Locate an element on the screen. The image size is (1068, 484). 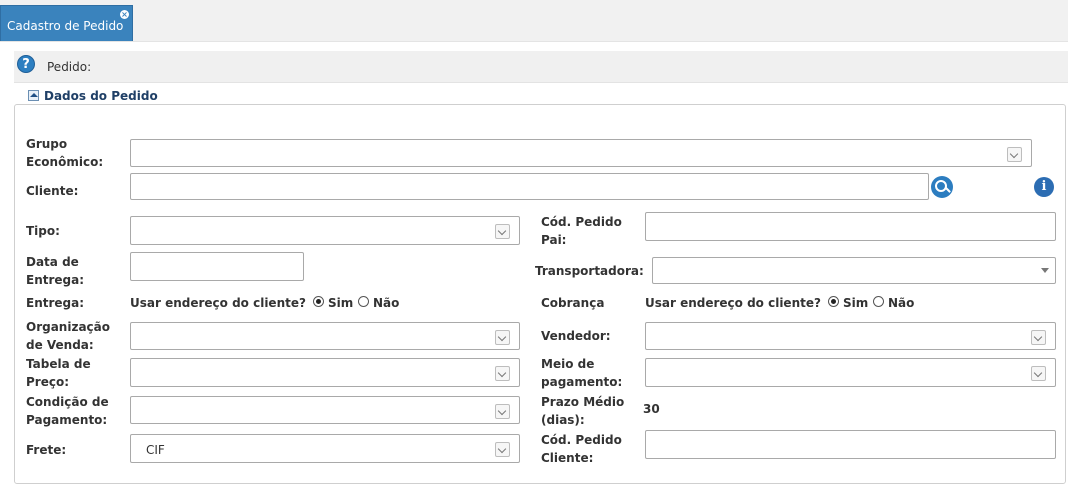
label-line: Preço: is located at coordinates (48, 382).